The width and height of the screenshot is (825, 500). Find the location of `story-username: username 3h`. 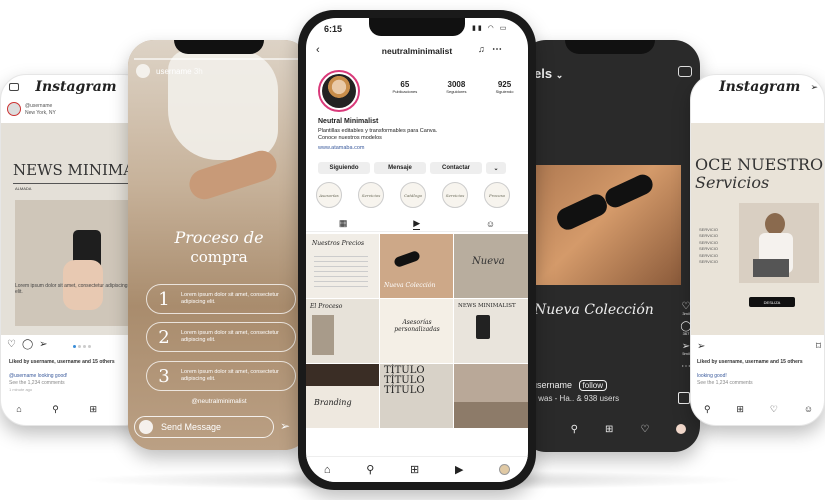

story-username: username 3h is located at coordinates (179, 71).